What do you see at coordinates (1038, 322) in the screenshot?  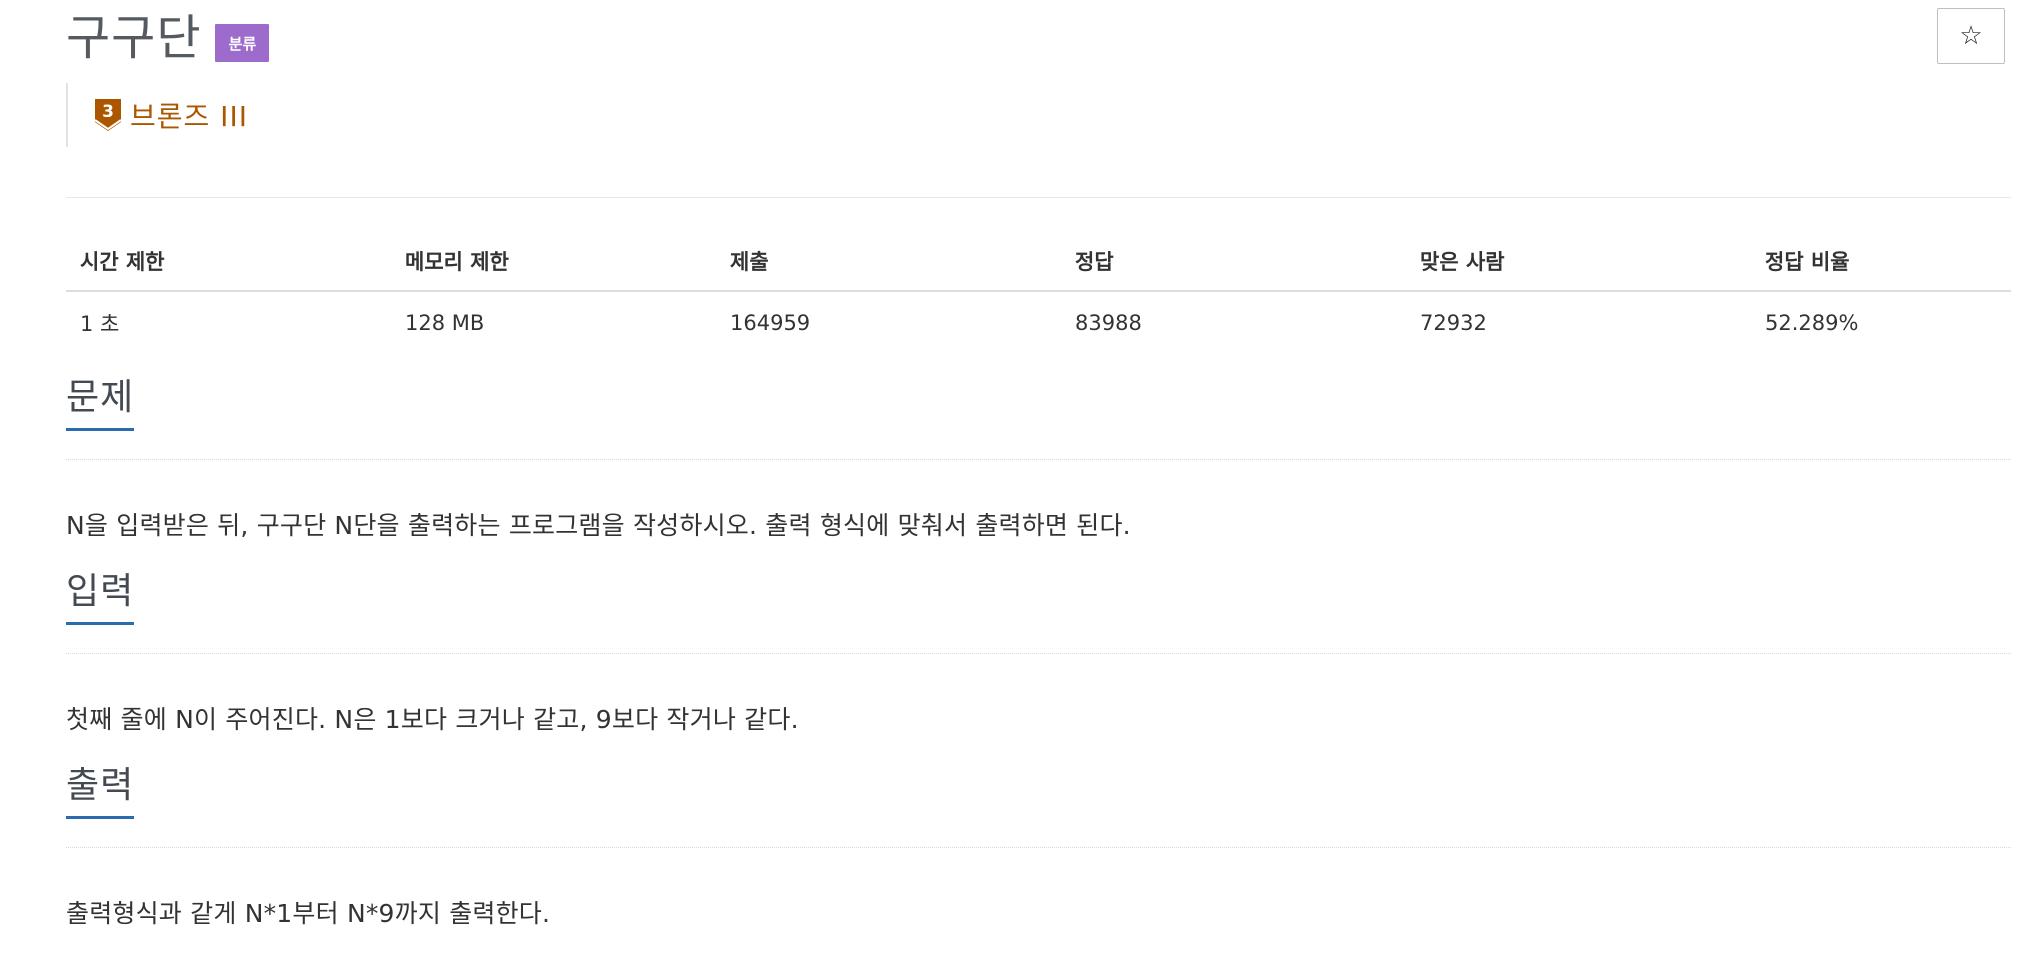 I see `stats-value-row: 1 초 128 MB 164959 83988 72932 52.289%` at bounding box center [1038, 322].